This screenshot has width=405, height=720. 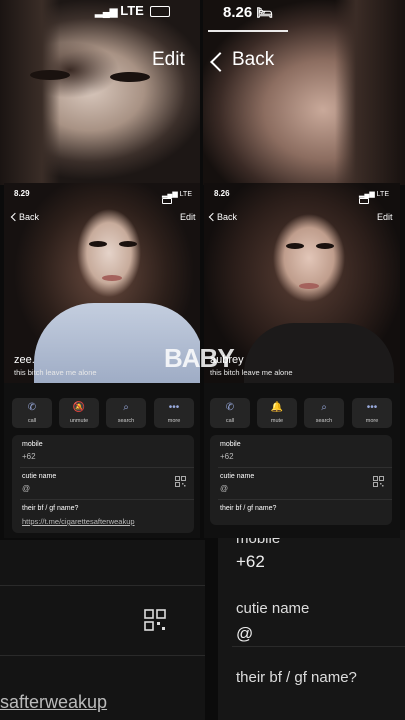 I want to click on background-back-button: Back, so click(x=253, y=60).